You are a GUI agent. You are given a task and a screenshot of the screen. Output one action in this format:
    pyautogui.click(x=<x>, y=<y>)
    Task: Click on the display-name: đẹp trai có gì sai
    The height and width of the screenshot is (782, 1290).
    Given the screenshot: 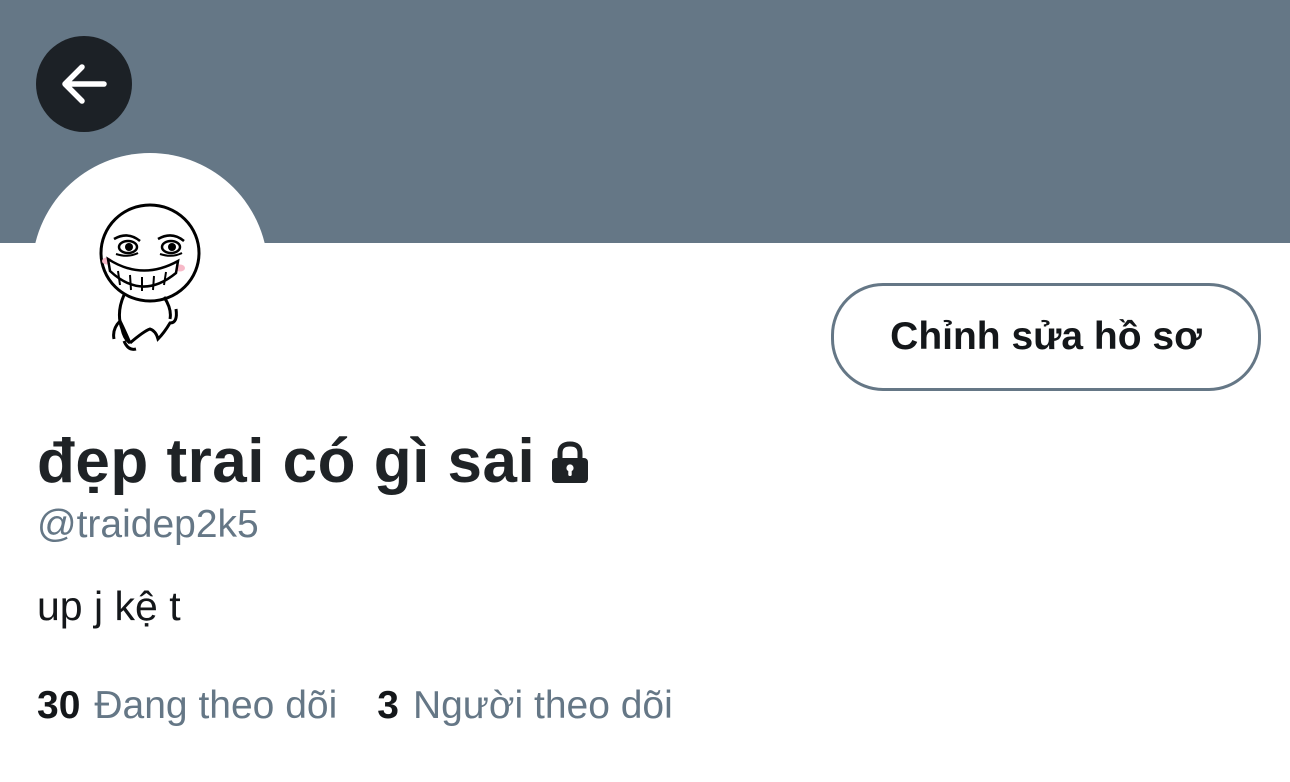 What is the action you would take?
    pyautogui.click(x=286, y=461)
    